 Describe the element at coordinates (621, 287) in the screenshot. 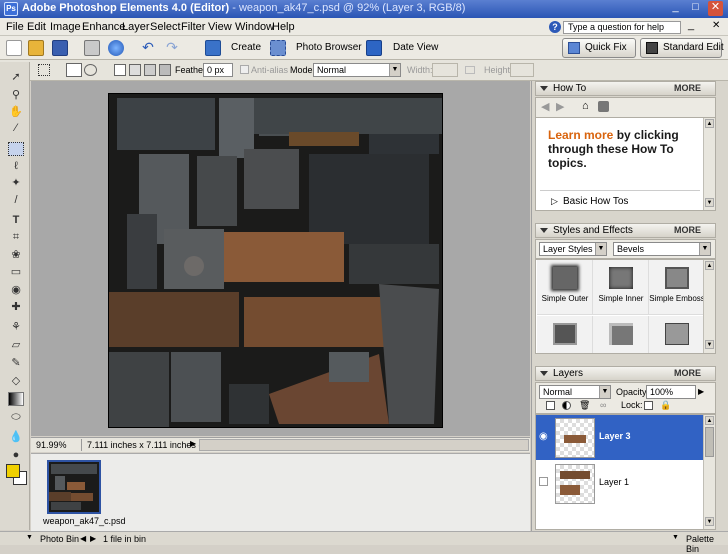

I see `effect-simple-inner: Simple Inner` at that location.